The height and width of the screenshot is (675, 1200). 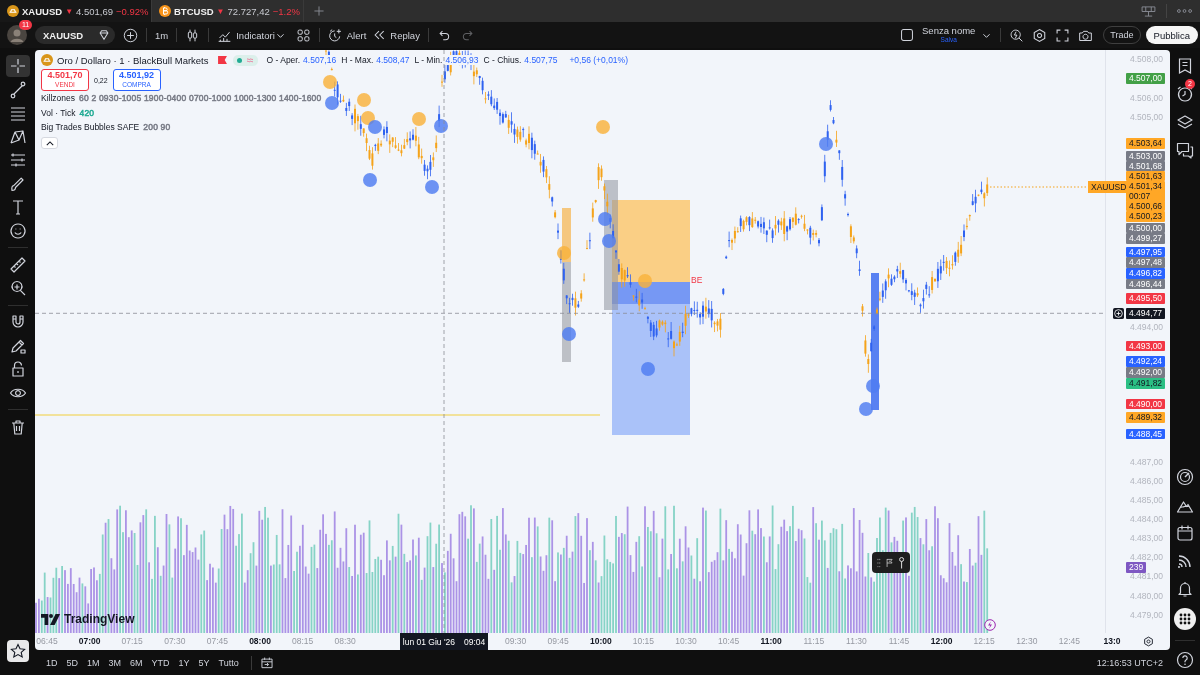 I want to click on range-button: 3M, so click(x=115, y=662).